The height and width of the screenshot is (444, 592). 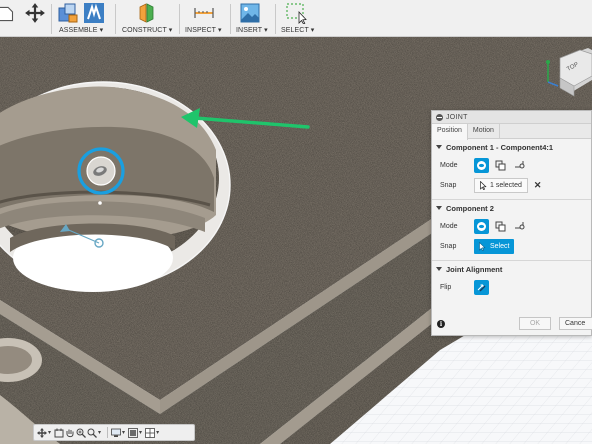 What do you see at coordinates (506, 185) in the screenshot?
I see `snap-selected-count: 1 selected` at bounding box center [506, 185].